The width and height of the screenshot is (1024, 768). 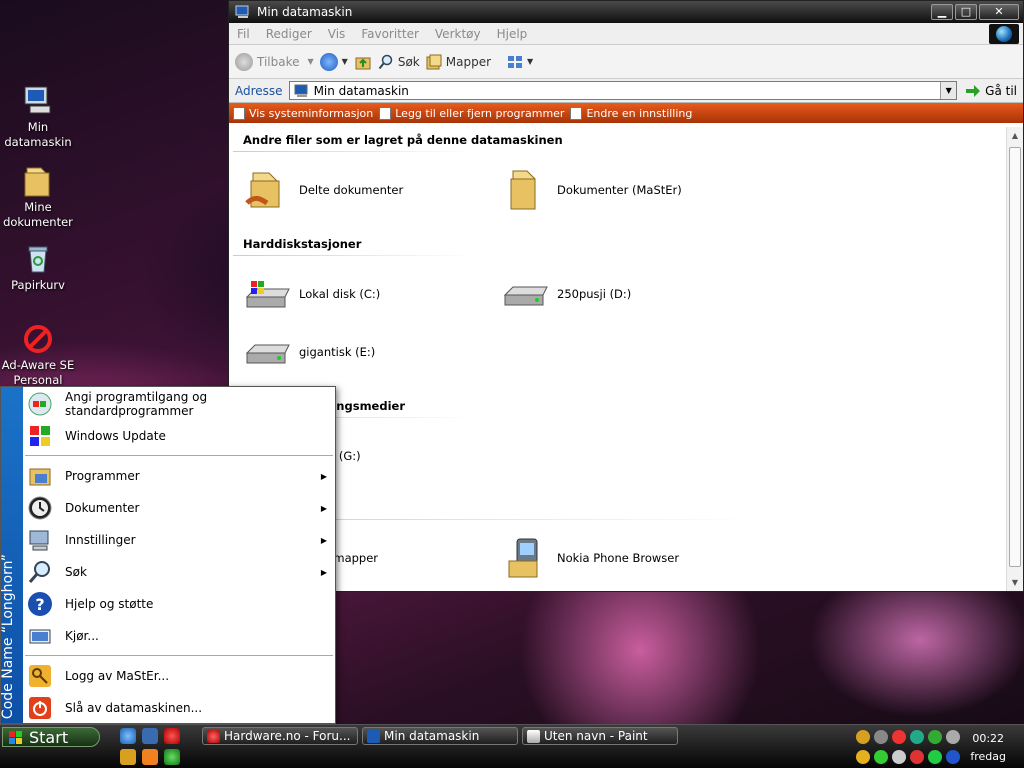 I want to click on menu-item-settings: Innstillinger ▶, so click(x=179, y=540).